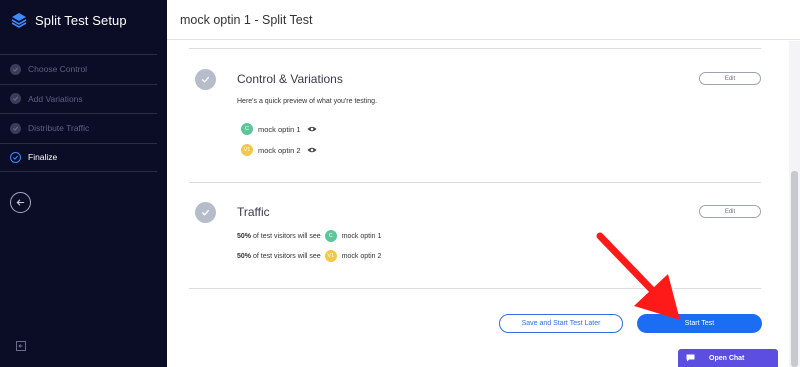 The height and width of the screenshot is (367, 800). What do you see at coordinates (730, 211) in the screenshot?
I see `edit-traffic-button: Edit` at bounding box center [730, 211].